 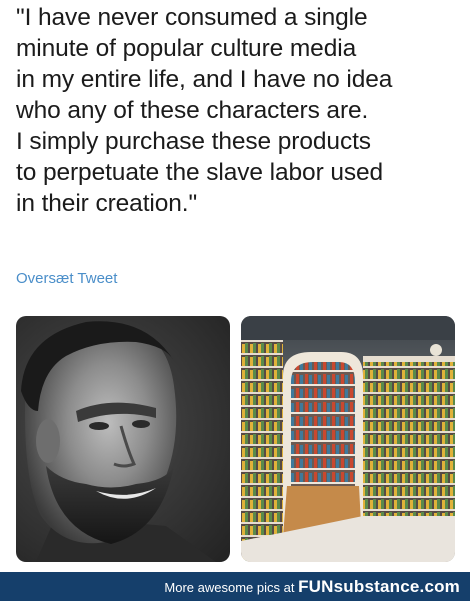 What do you see at coordinates (186, 48) in the screenshot?
I see `tweet-text-line: minute of popular culture media` at bounding box center [186, 48].